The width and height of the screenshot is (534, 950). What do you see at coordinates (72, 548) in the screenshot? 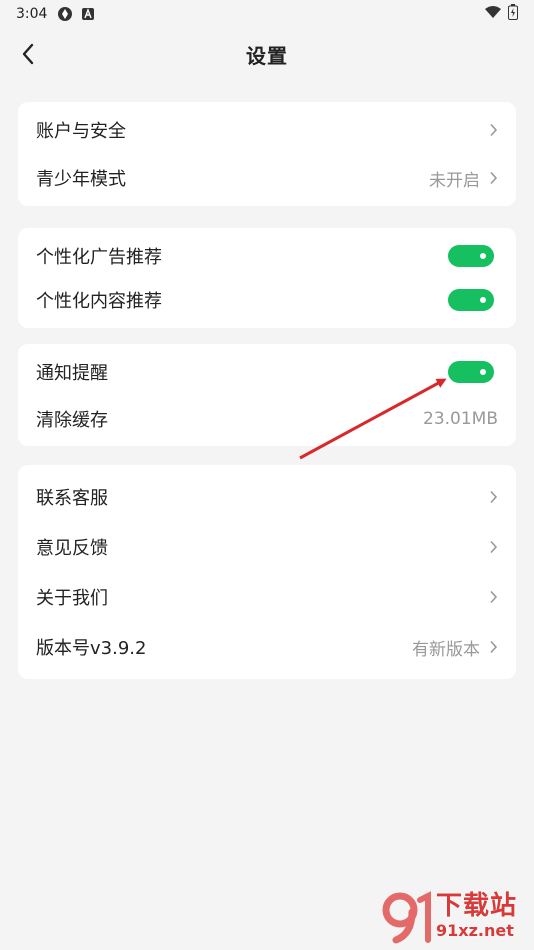
I see `feedback-label: 意见反馈` at bounding box center [72, 548].